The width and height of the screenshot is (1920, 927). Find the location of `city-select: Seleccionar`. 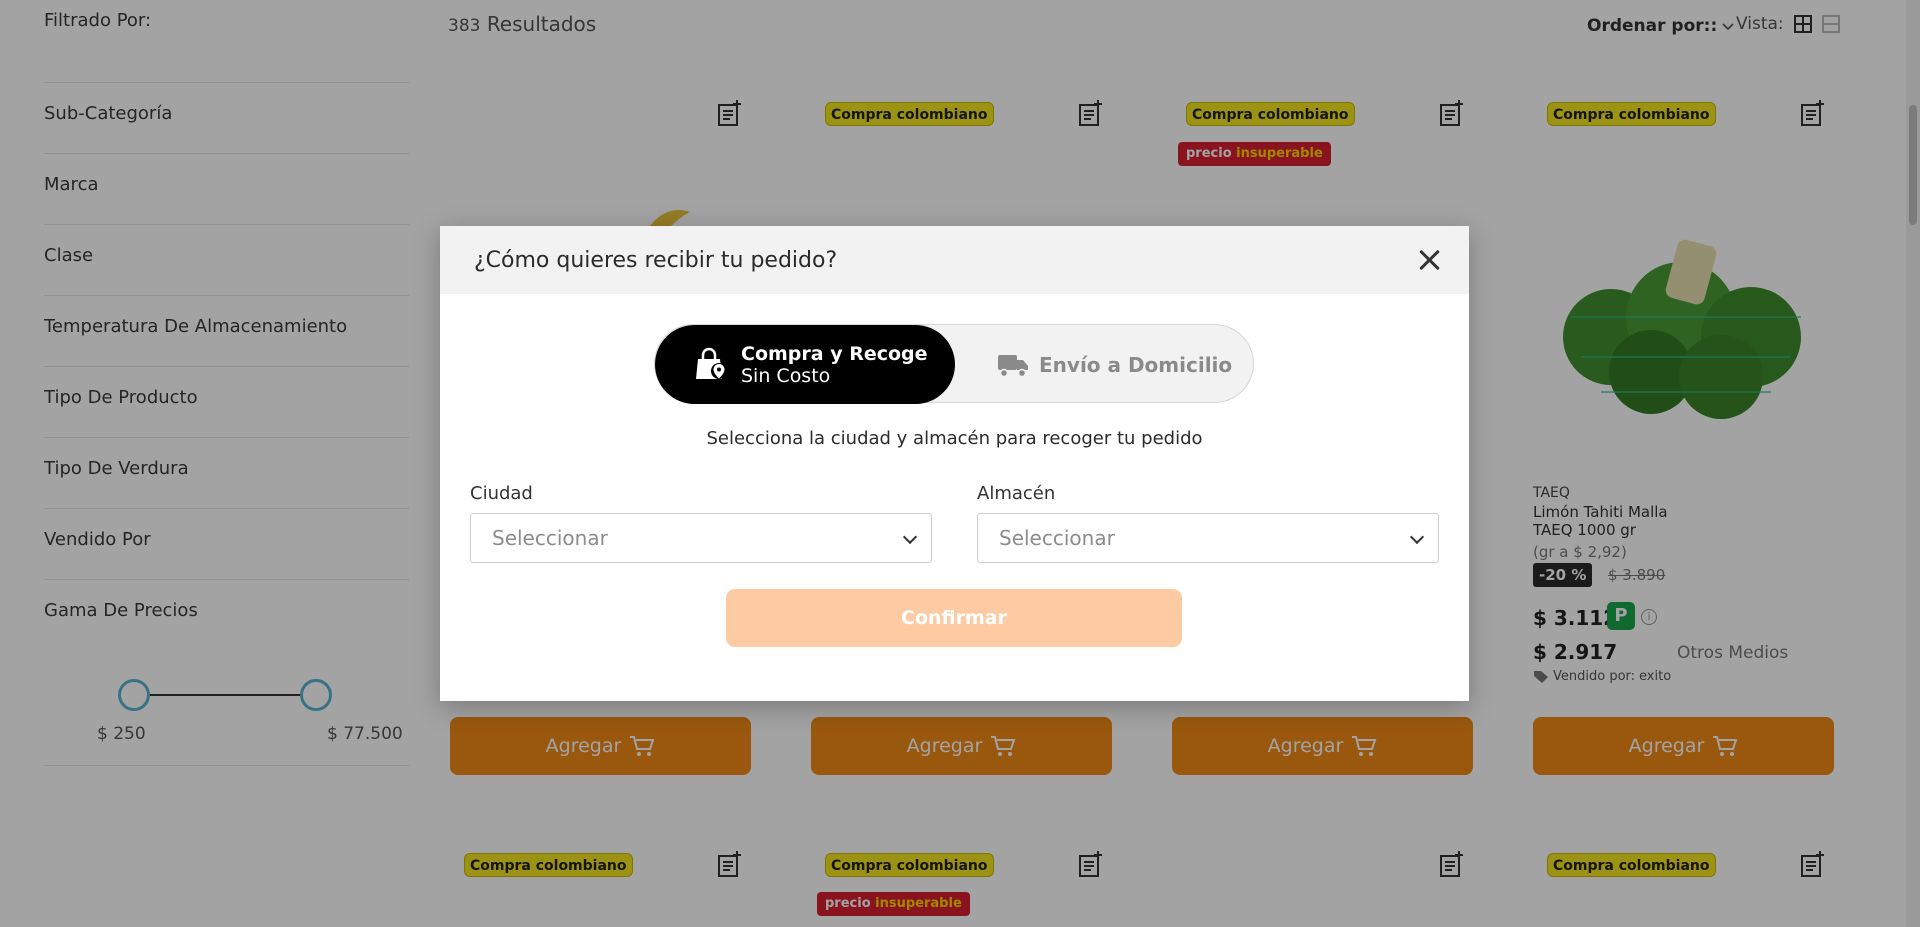

city-select: Seleccionar is located at coordinates (701, 538).